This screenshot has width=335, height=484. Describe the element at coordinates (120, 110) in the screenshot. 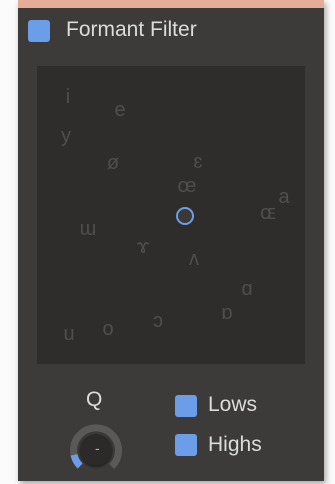

I see `vowel-e: e` at that location.